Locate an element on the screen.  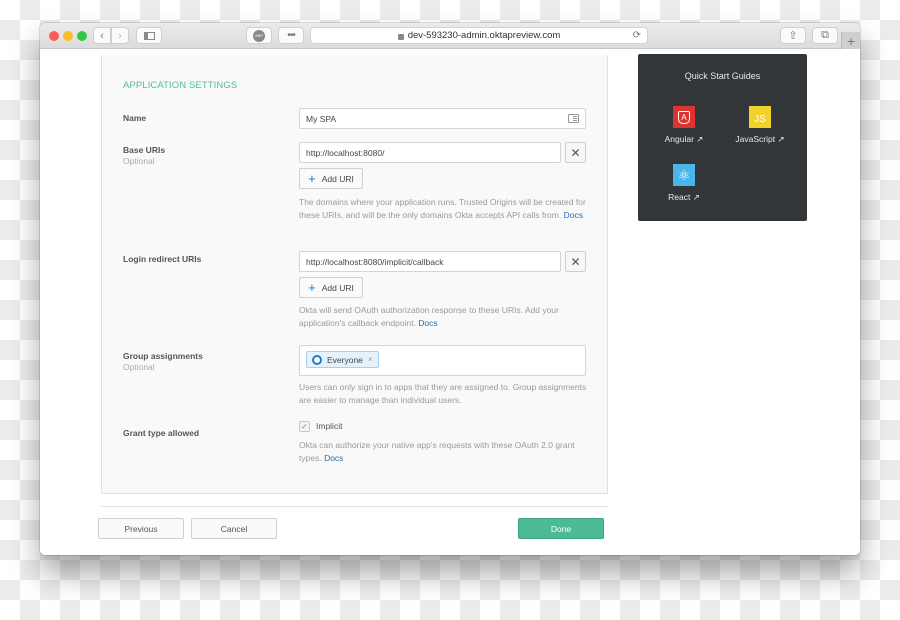
reload-icon: ⟳ is located at coordinates (637, 35).